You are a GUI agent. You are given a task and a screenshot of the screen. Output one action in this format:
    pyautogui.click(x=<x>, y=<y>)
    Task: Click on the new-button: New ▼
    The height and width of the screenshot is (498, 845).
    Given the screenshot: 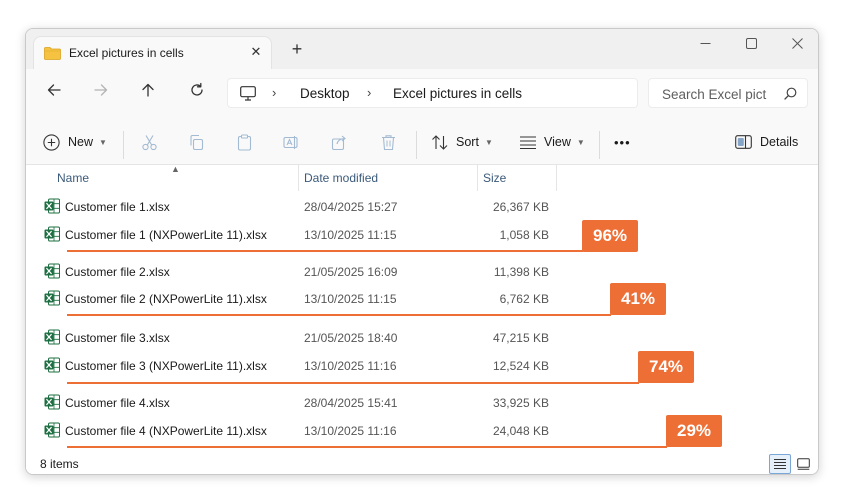 What is the action you would take?
    pyautogui.click(x=75, y=142)
    